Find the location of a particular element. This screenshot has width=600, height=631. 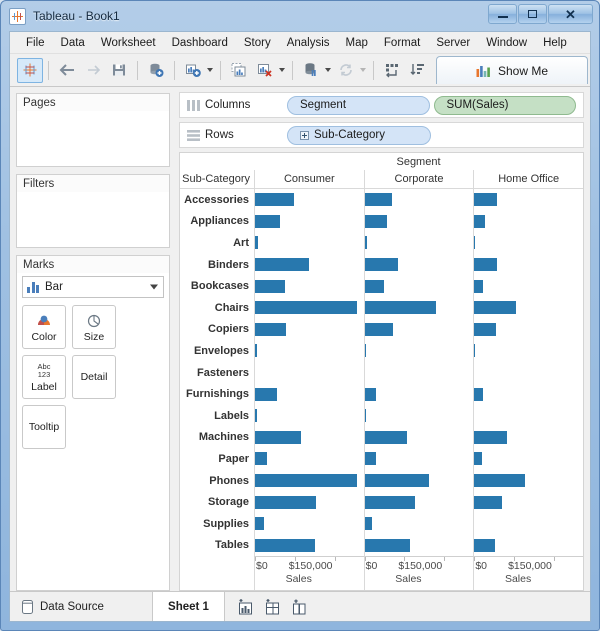

bar-accessories-home-office is located at coordinates (486, 200).